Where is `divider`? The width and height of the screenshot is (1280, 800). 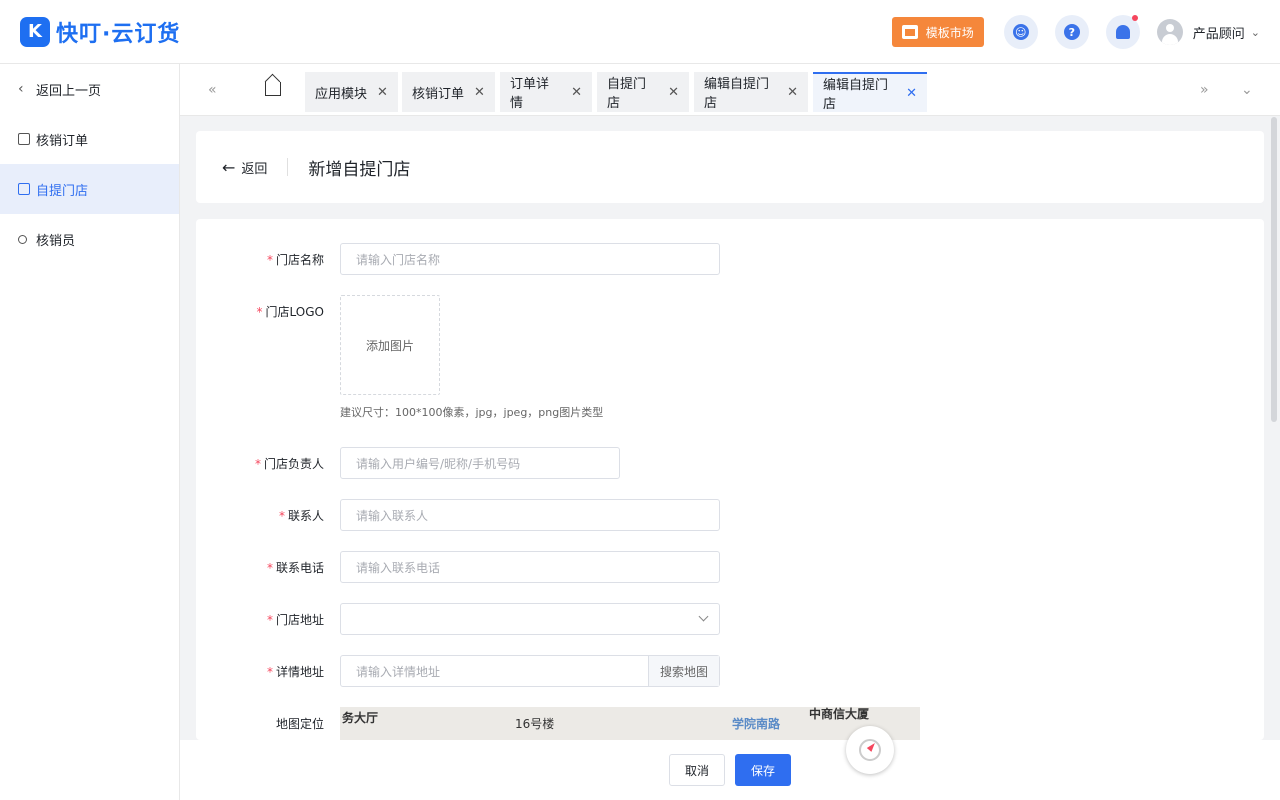 divider is located at coordinates (288, 167).